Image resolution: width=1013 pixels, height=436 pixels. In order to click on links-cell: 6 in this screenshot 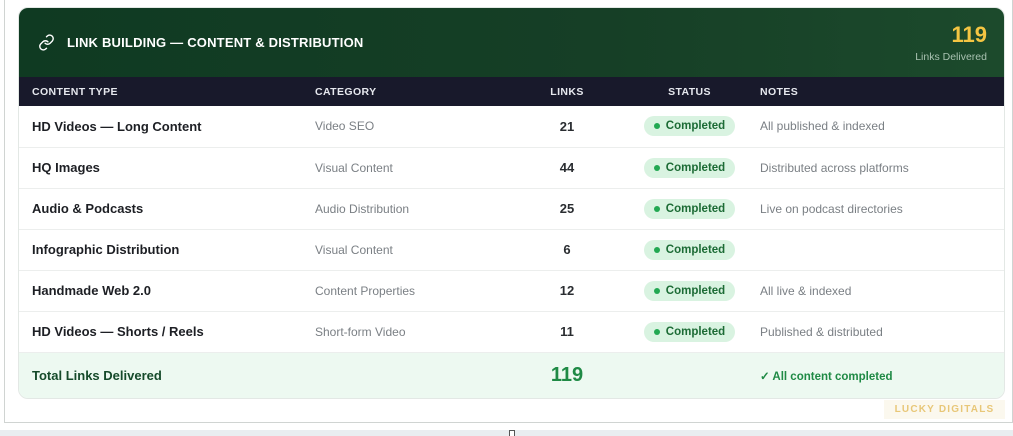, I will do `click(567, 249)`.